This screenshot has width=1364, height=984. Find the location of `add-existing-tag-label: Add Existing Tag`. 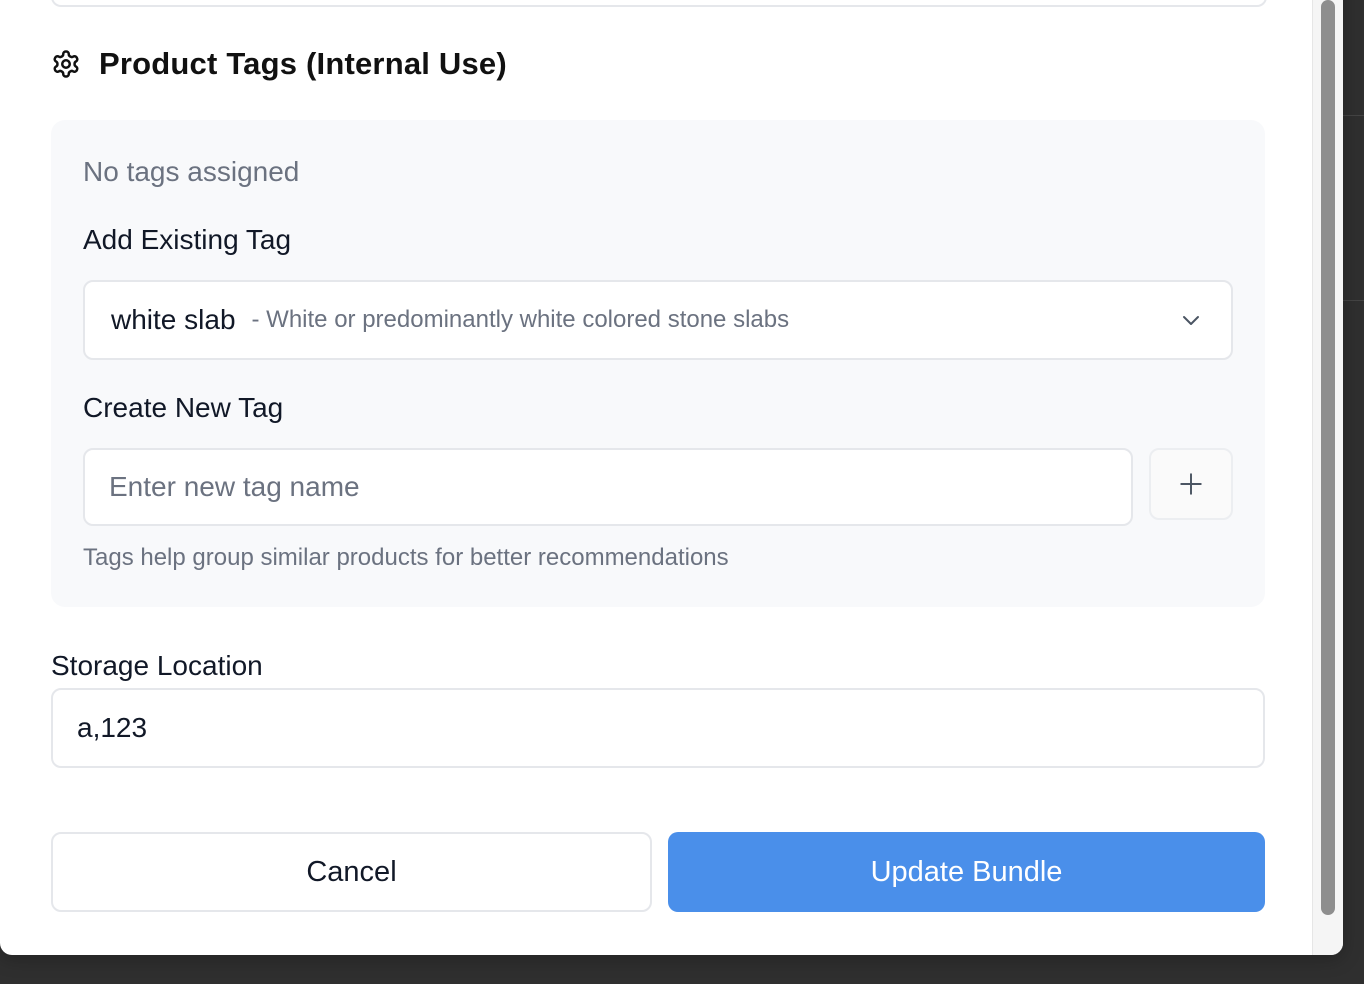

add-existing-tag-label: Add Existing Tag is located at coordinates (187, 239).